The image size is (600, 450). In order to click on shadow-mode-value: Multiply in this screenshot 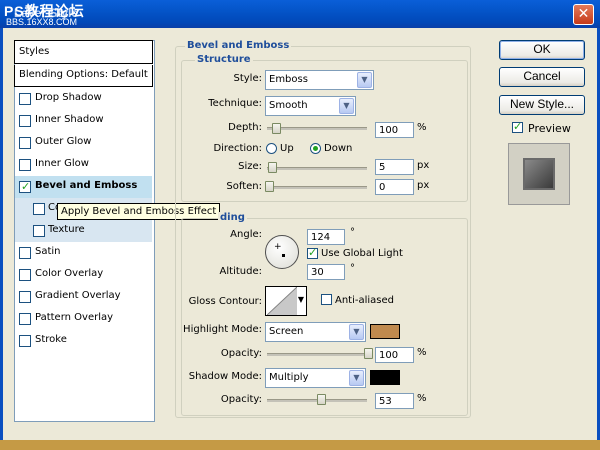, I will do `click(289, 377)`.